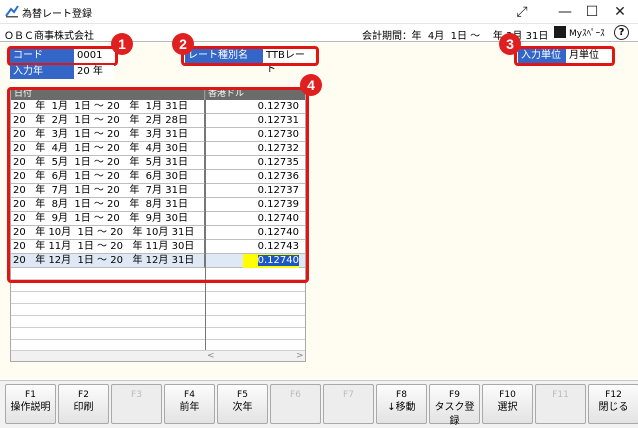 The height and width of the screenshot is (428, 638). I want to click on fkey-f4-button: F4 前年, so click(189, 404).